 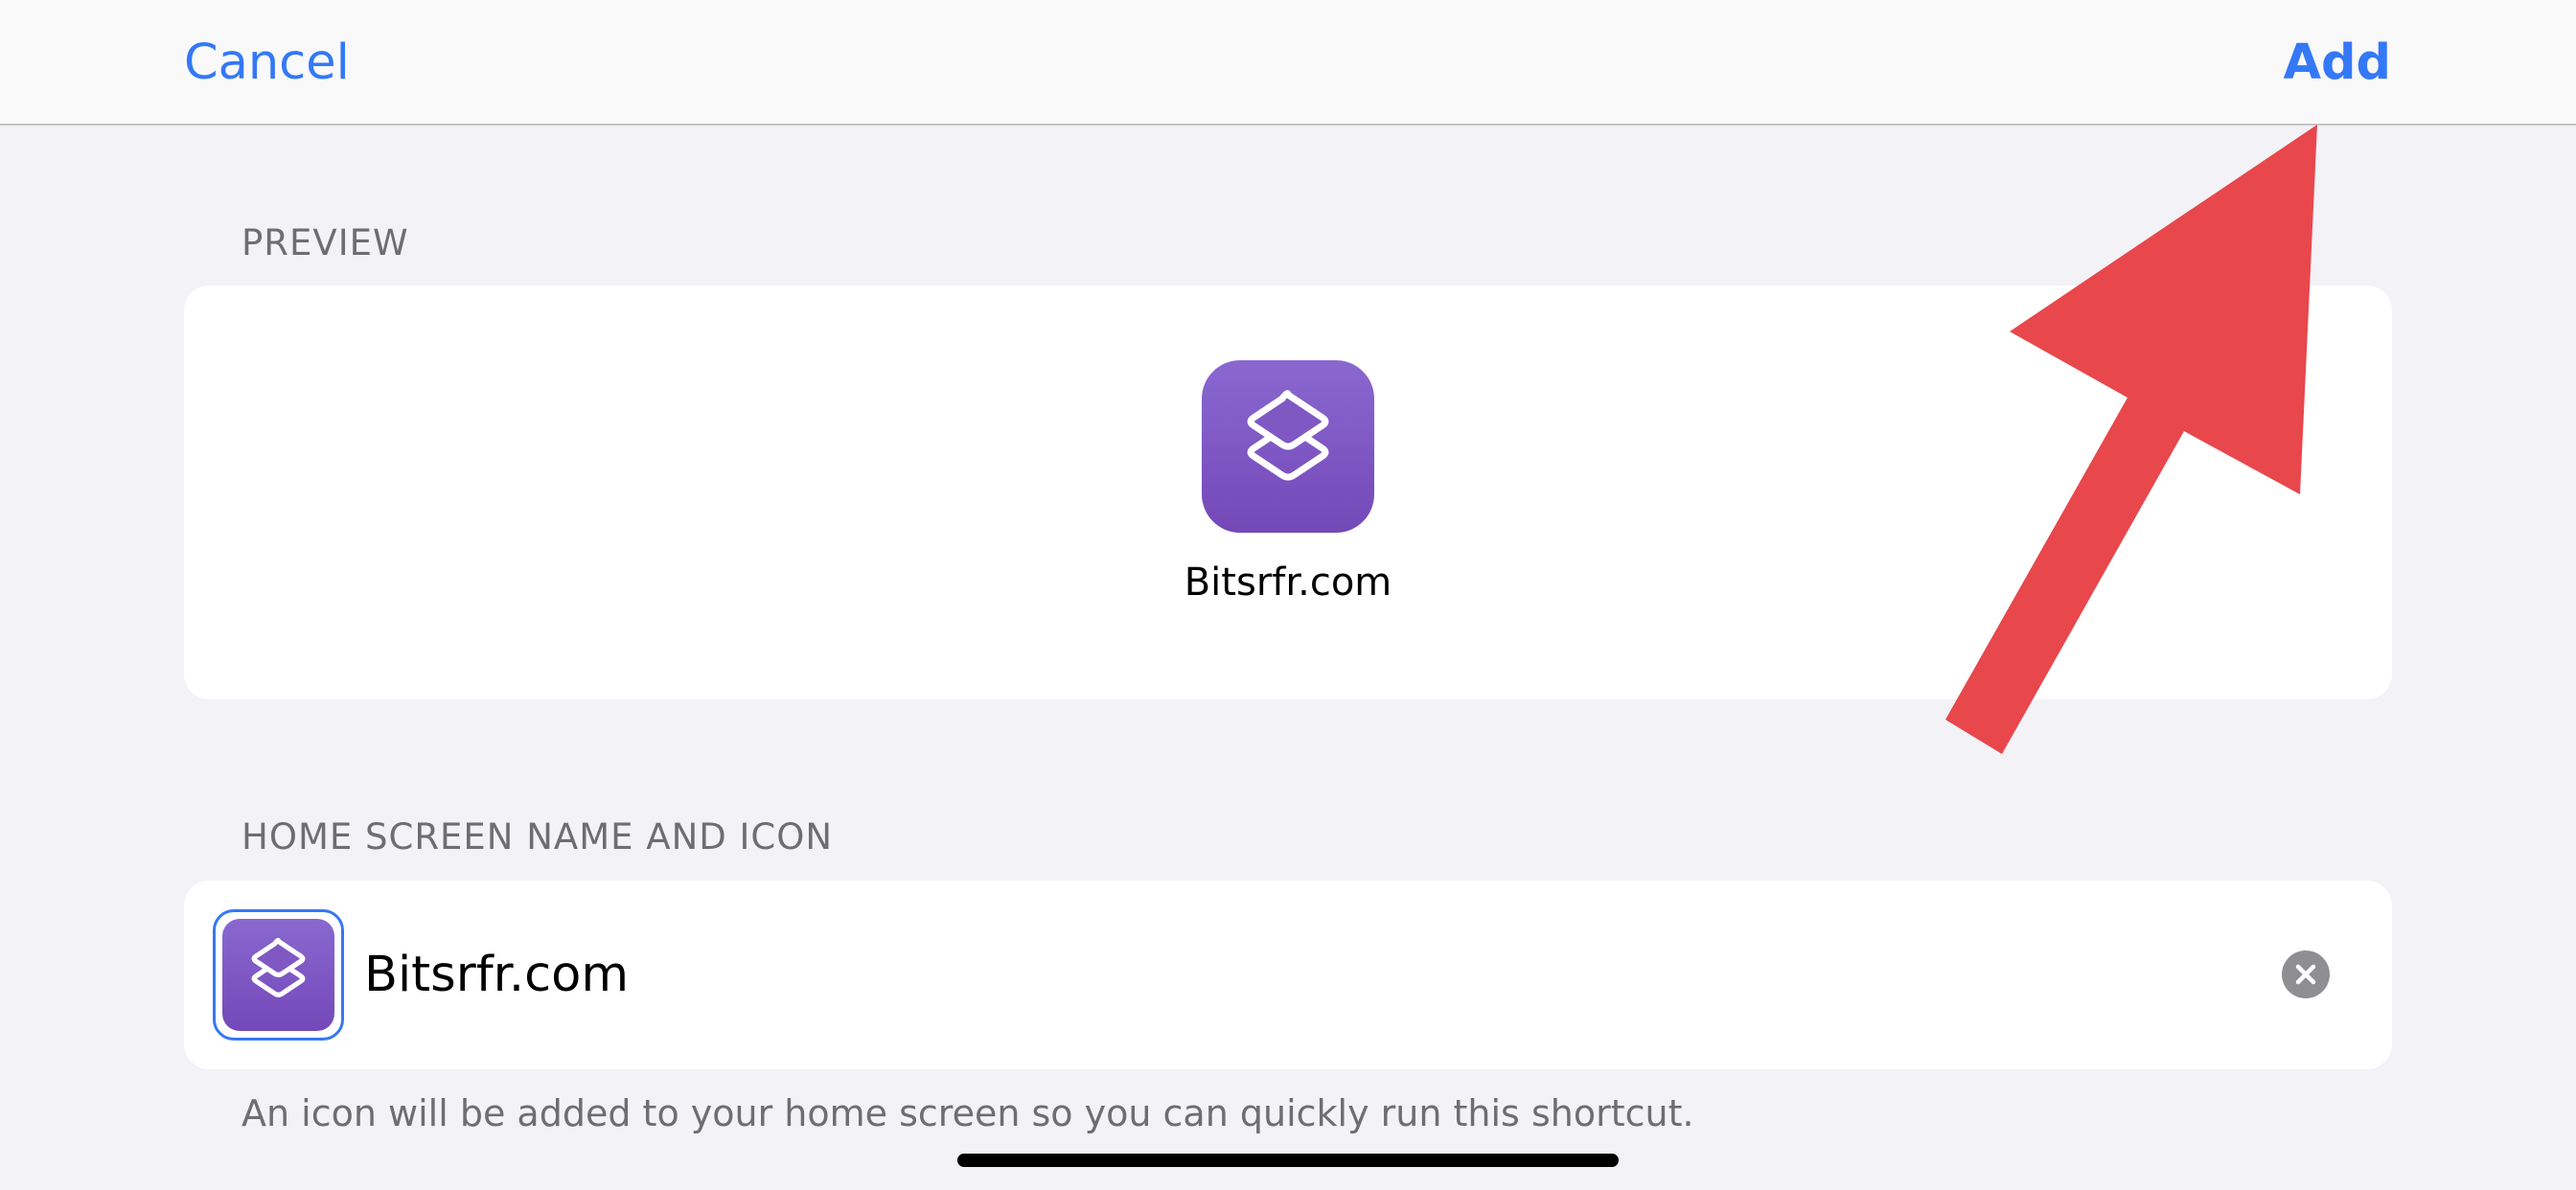 I want to click on clear-x-icon, so click(x=2306, y=974).